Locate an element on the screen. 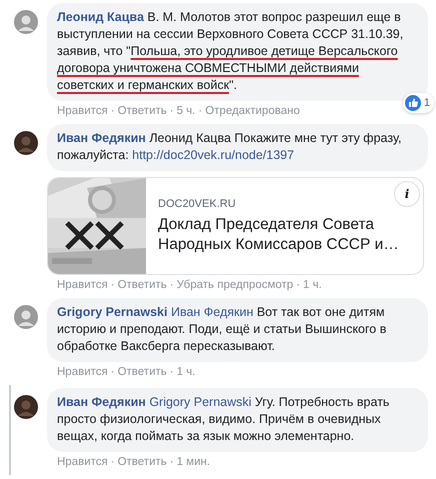  author-link: Леонид Кацва is located at coordinates (100, 17).